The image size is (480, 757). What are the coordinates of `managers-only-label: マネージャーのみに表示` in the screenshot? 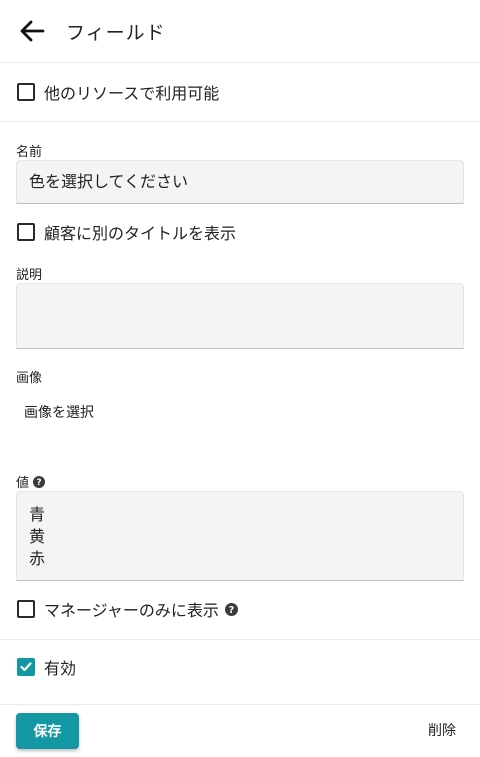 It's located at (131, 610).